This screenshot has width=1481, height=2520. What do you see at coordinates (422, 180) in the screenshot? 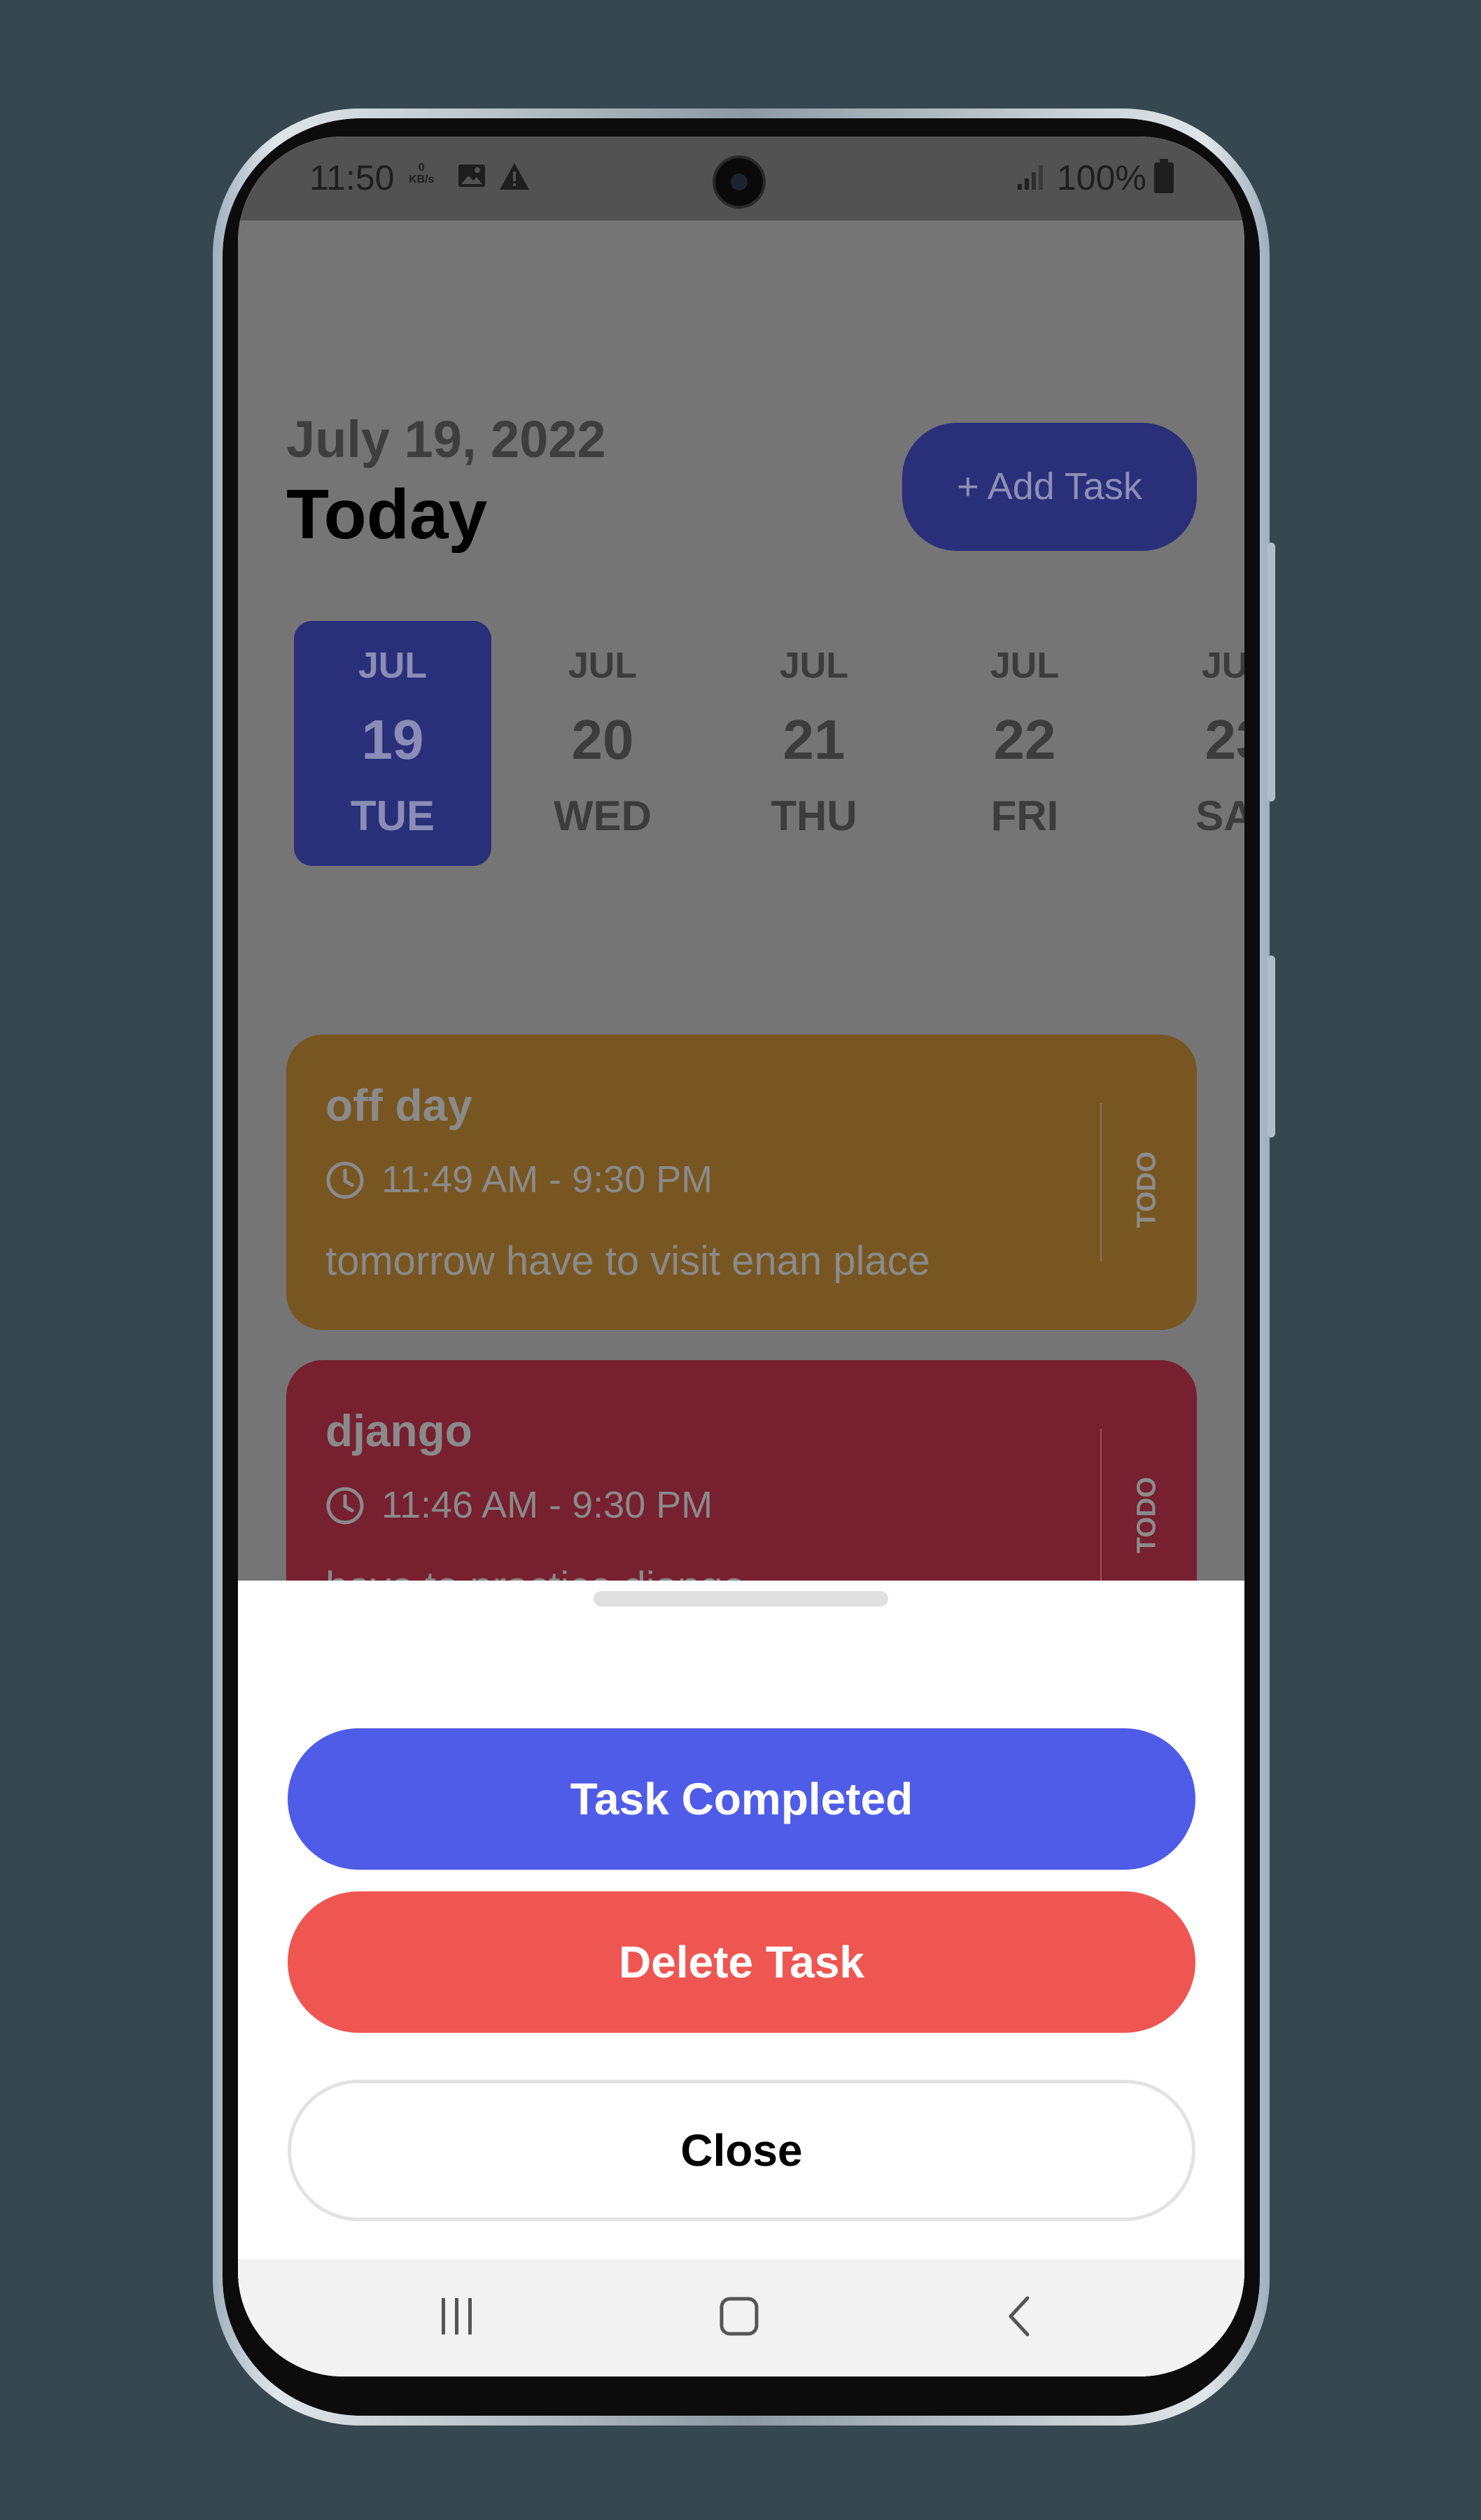
I see `network-speed-unit: KB/s` at bounding box center [422, 180].